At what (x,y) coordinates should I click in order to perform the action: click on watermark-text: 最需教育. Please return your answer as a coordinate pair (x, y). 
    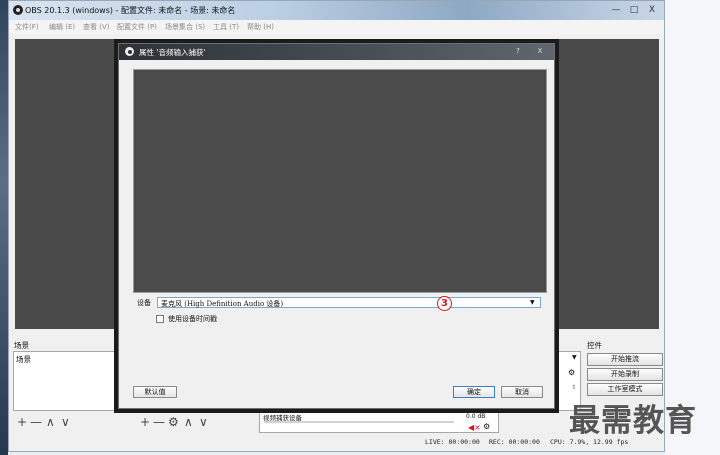
    Looking at the image, I should click on (633, 421).